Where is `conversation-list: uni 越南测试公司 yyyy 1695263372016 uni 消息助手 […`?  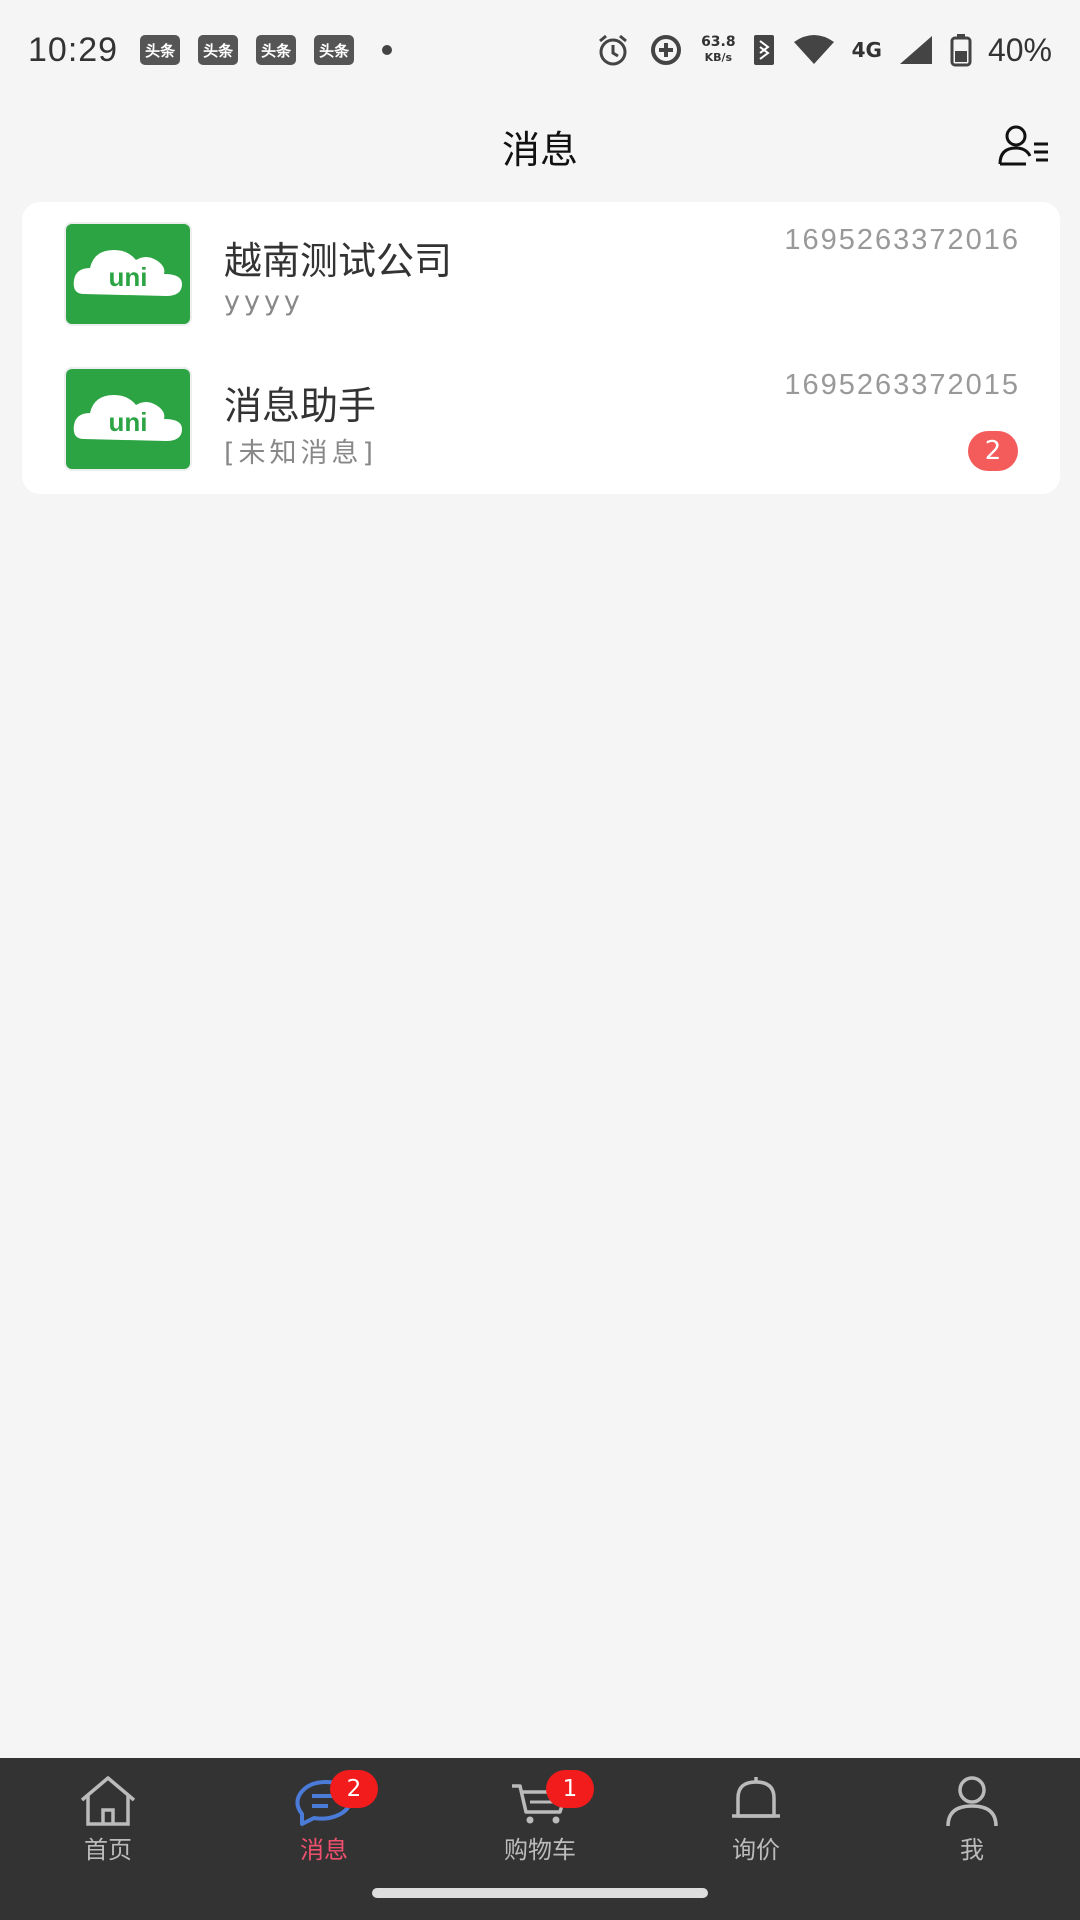
conversation-list: uni 越南测试公司 yyyy 1695263372016 uni 消息助手 [… is located at coordinates (541, 348).